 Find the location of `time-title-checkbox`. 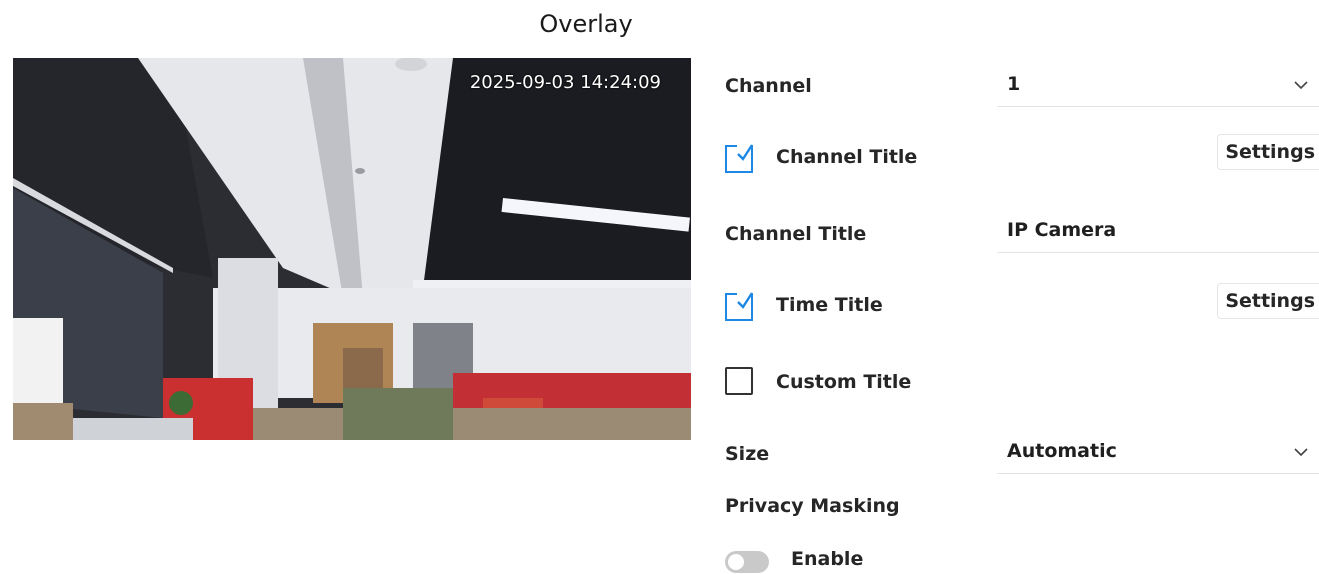

time-title-checkbox is located at coordinates (739, 305).